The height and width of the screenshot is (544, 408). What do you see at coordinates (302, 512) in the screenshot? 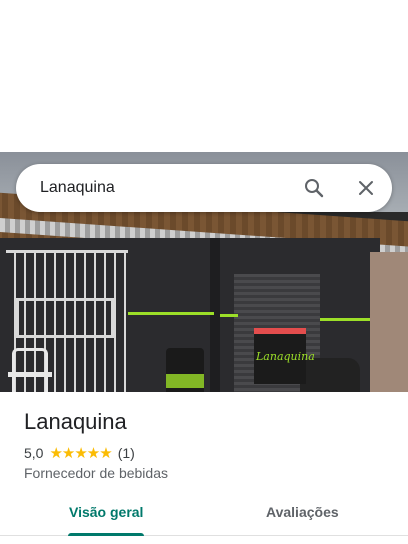
I see `tab-reviews: Avaliações` at bounding box center [302, 512].